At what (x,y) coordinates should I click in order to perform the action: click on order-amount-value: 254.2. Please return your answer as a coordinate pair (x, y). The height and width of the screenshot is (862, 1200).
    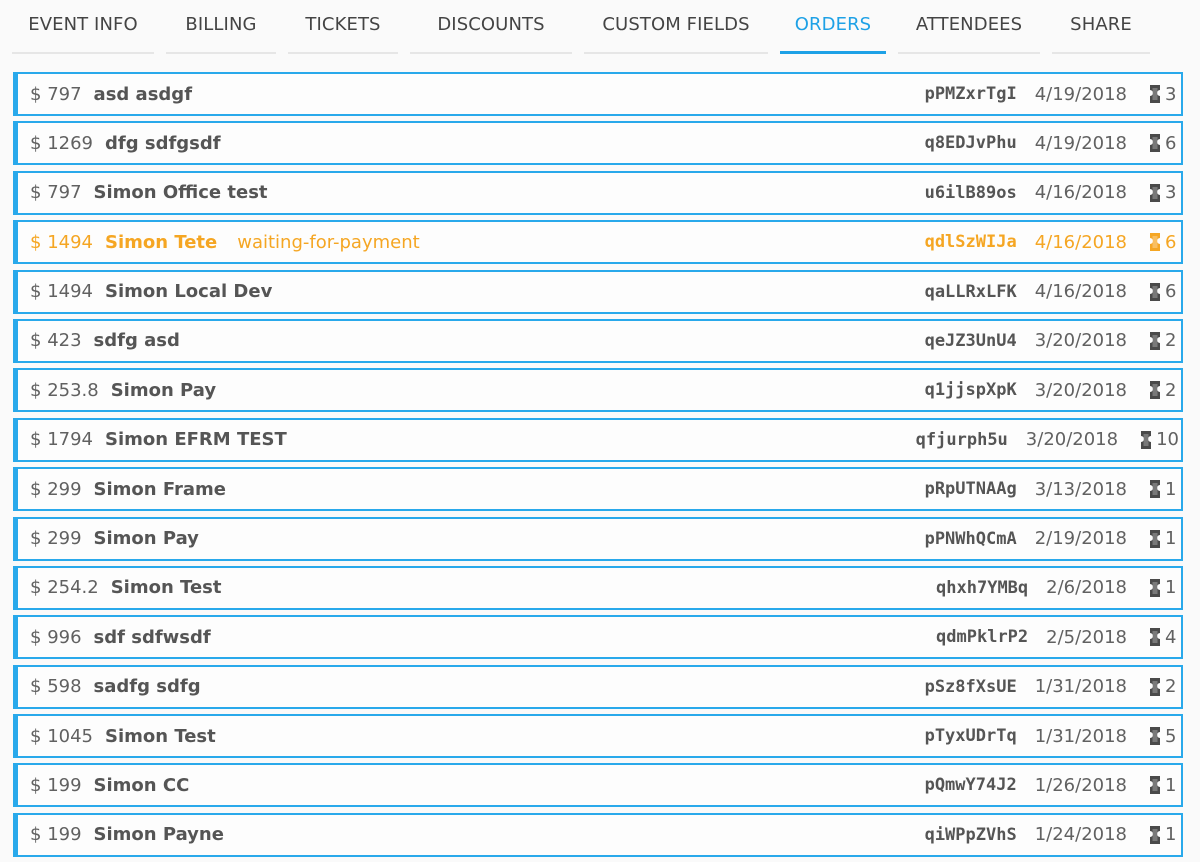
    Looking at the image, I should click on (73, 587).